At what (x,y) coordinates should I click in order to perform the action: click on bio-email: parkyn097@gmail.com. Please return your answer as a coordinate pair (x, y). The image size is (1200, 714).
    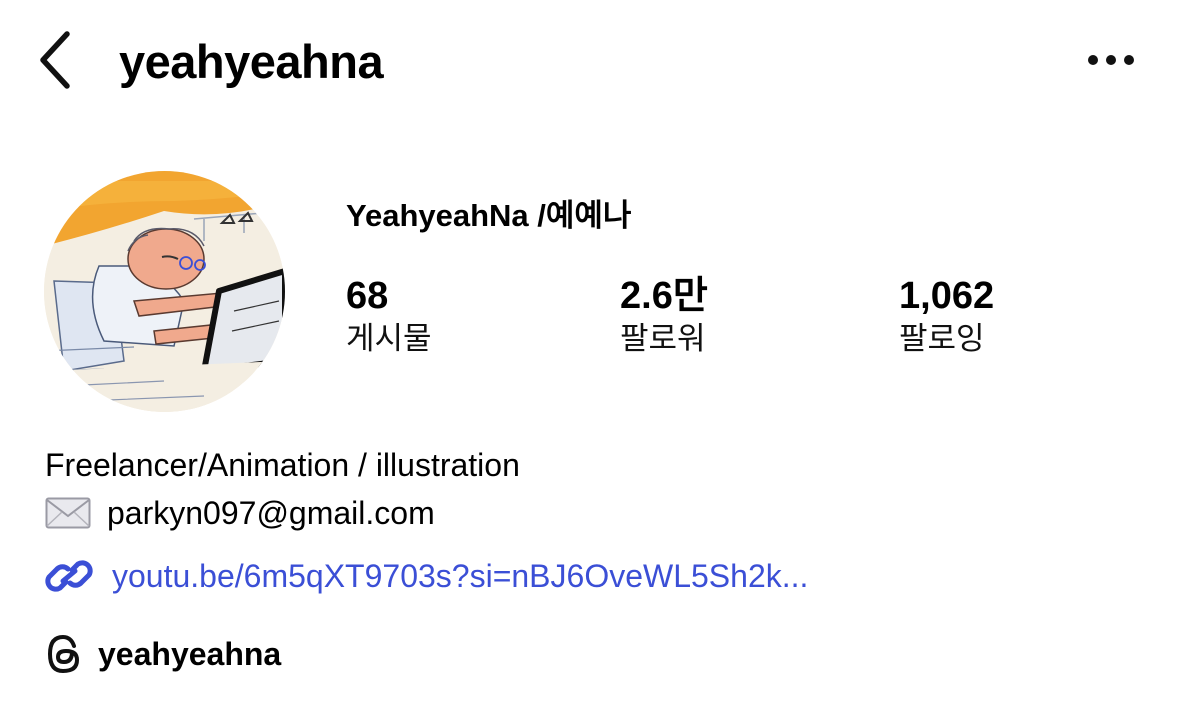
    Looking at the image, I should click on (271, 513).